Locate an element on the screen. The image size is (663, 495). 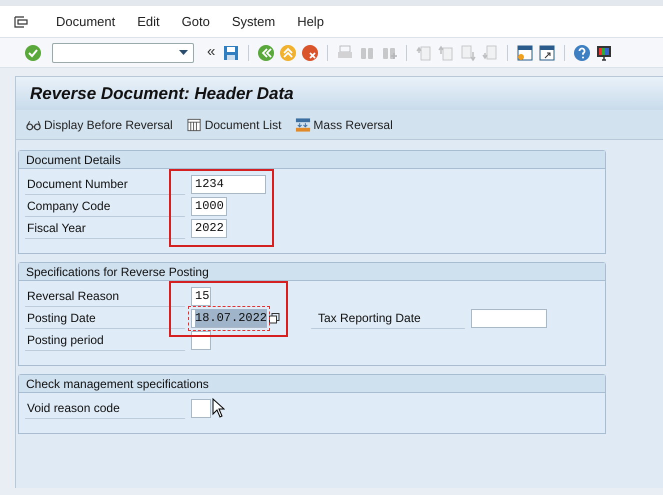
input-field: 1234 is located at coordinates (228, 184).